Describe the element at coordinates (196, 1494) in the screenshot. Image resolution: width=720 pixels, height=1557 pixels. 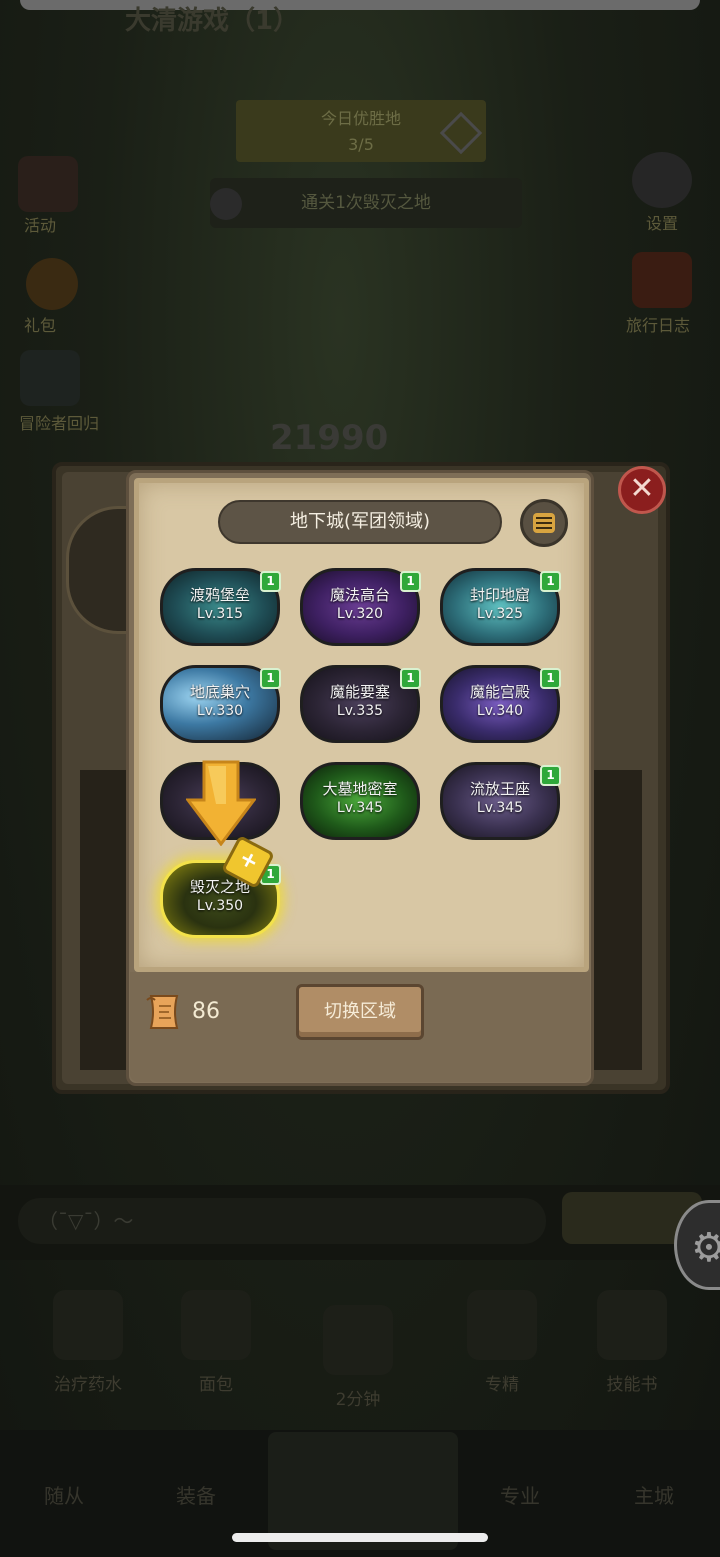
I see `nav-equipment: 装备` at that location.